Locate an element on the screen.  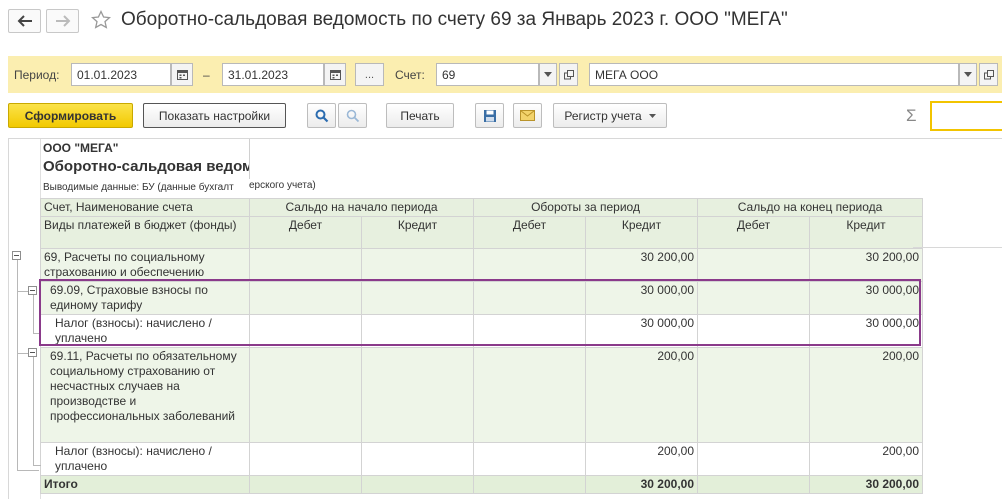
arrow-left-icon is located at coordinates (24, 21).